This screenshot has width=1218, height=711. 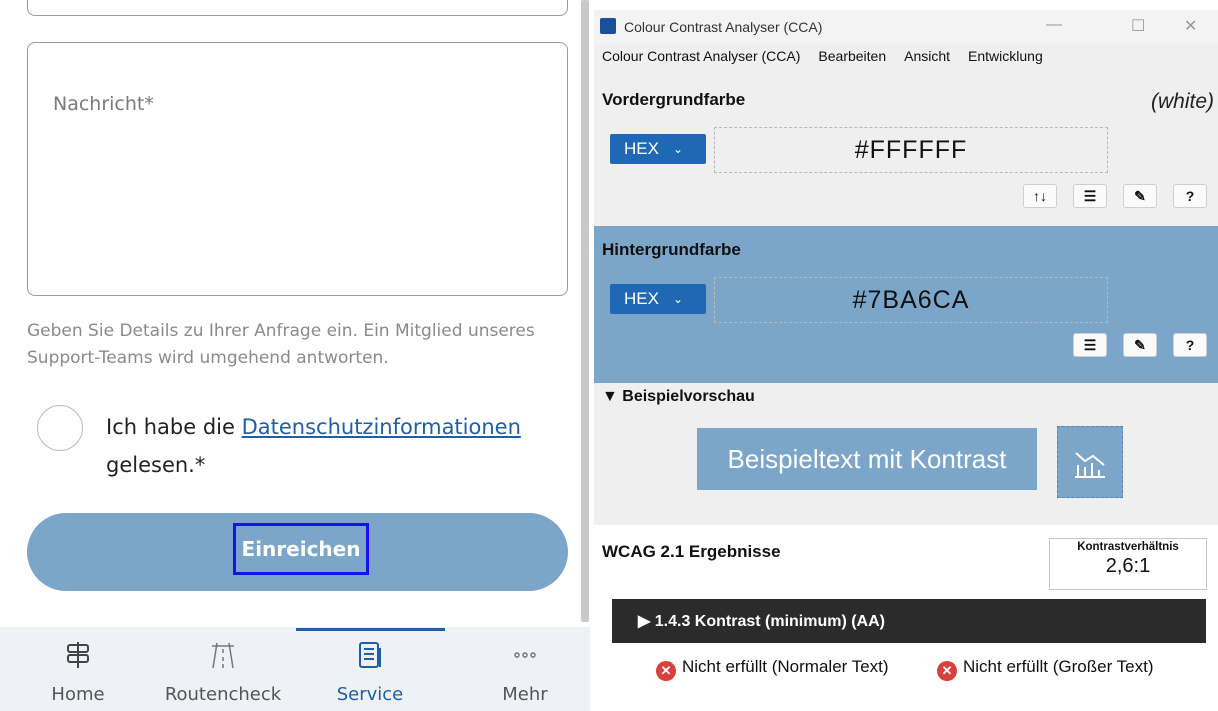 I want to click on background-format-select: HEX ⌄, so click(x=658, y=299).